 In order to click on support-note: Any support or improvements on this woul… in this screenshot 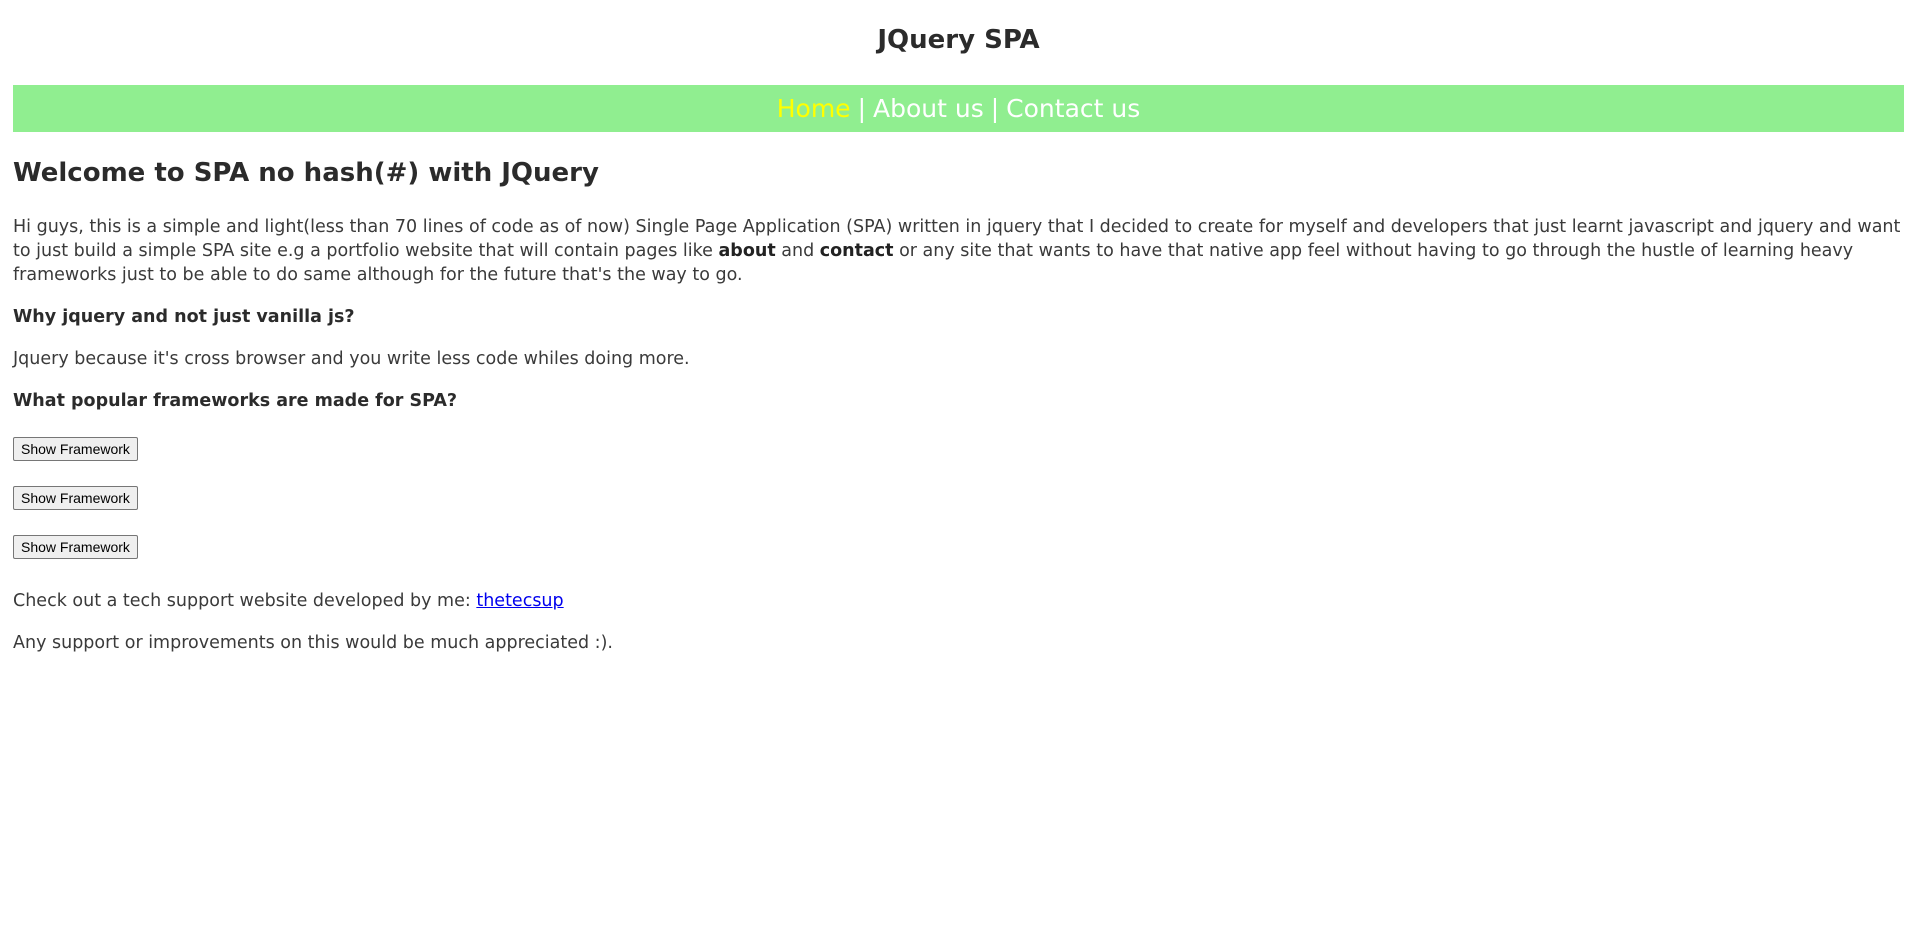, I will do `click(313, 643)`.